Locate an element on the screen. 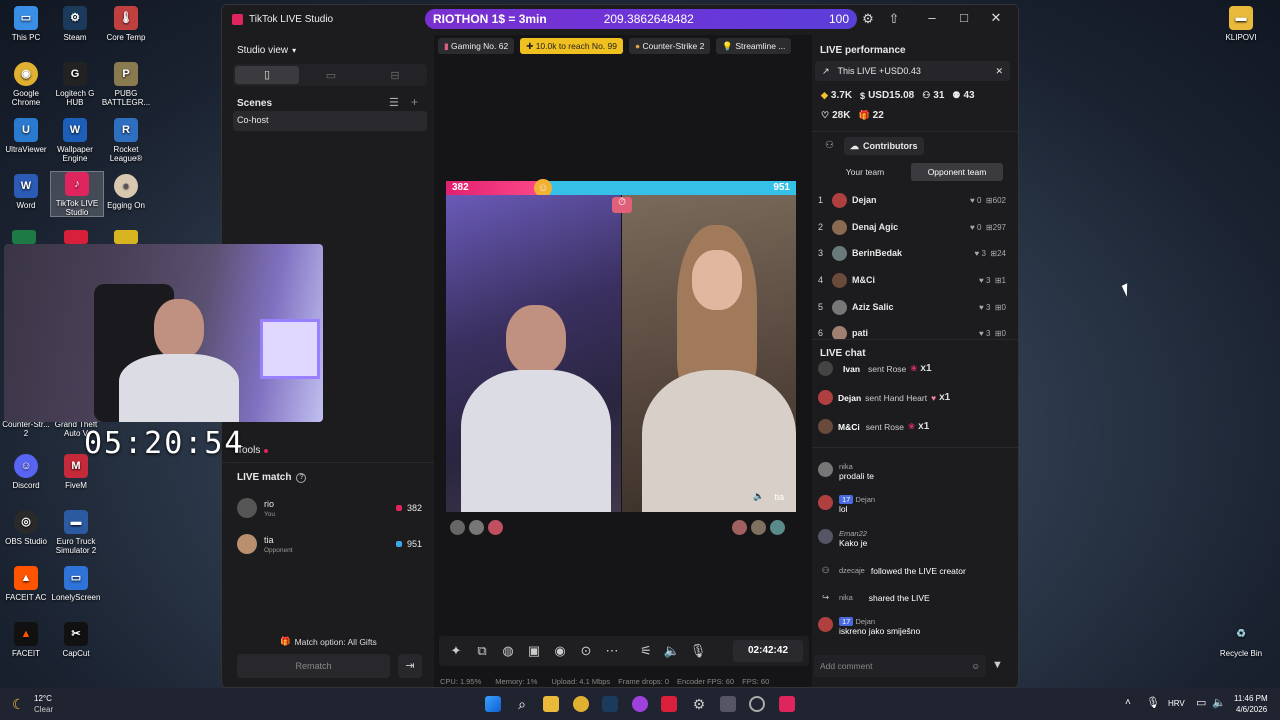  messenger-taskbar-icon is located at coordinates (640, 704).